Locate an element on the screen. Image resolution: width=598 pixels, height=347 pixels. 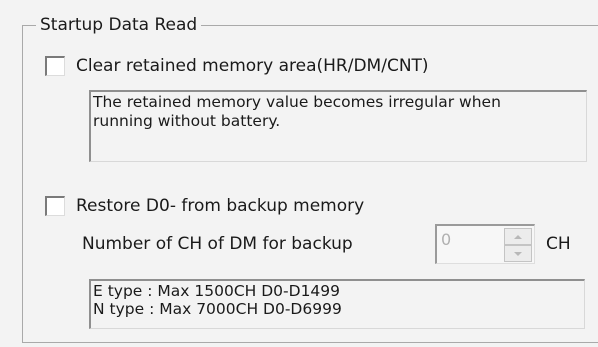
clear-retained-memory-checkbox is located at coordinates (55, 66).